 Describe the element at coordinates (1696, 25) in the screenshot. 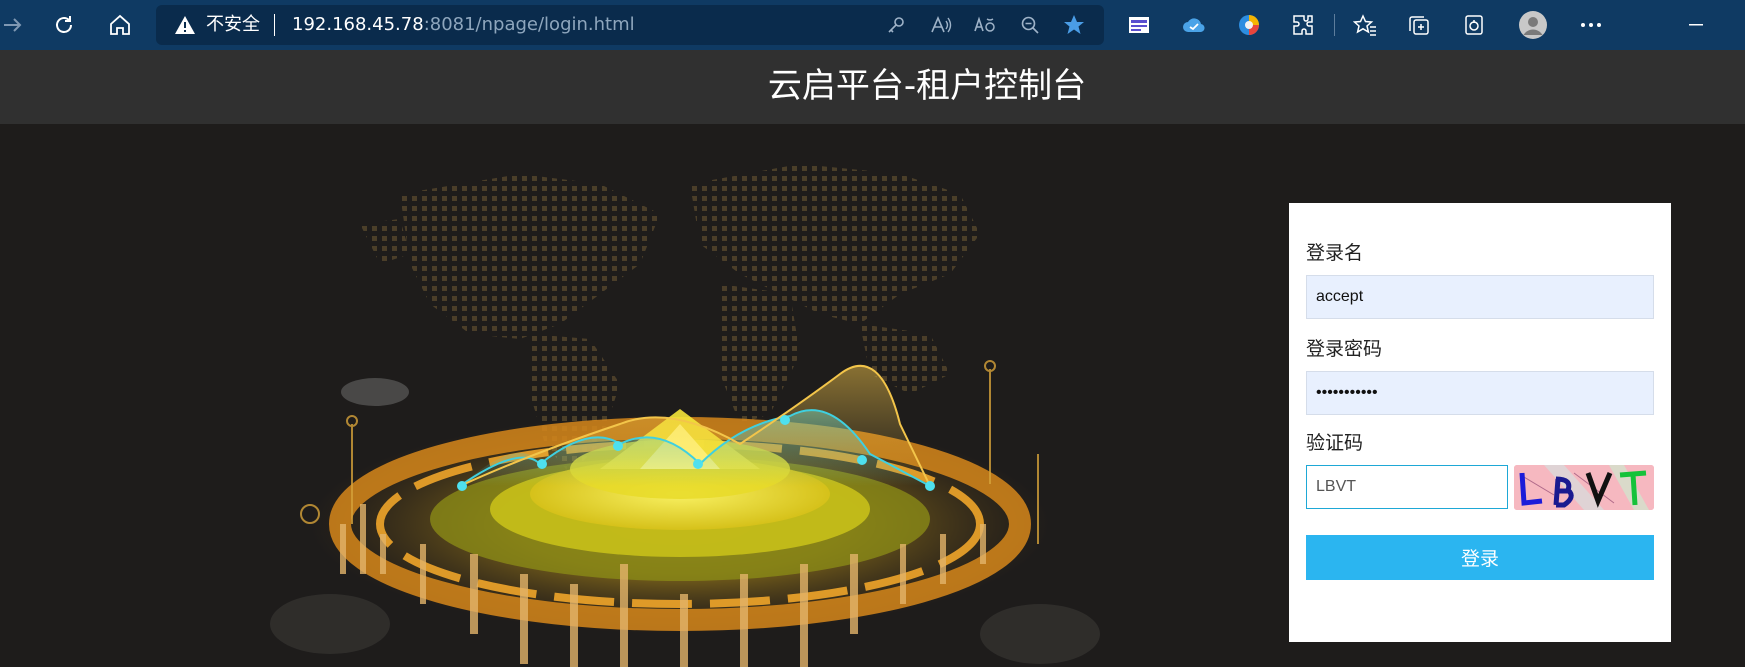

I see `minimize-icon` at that location.